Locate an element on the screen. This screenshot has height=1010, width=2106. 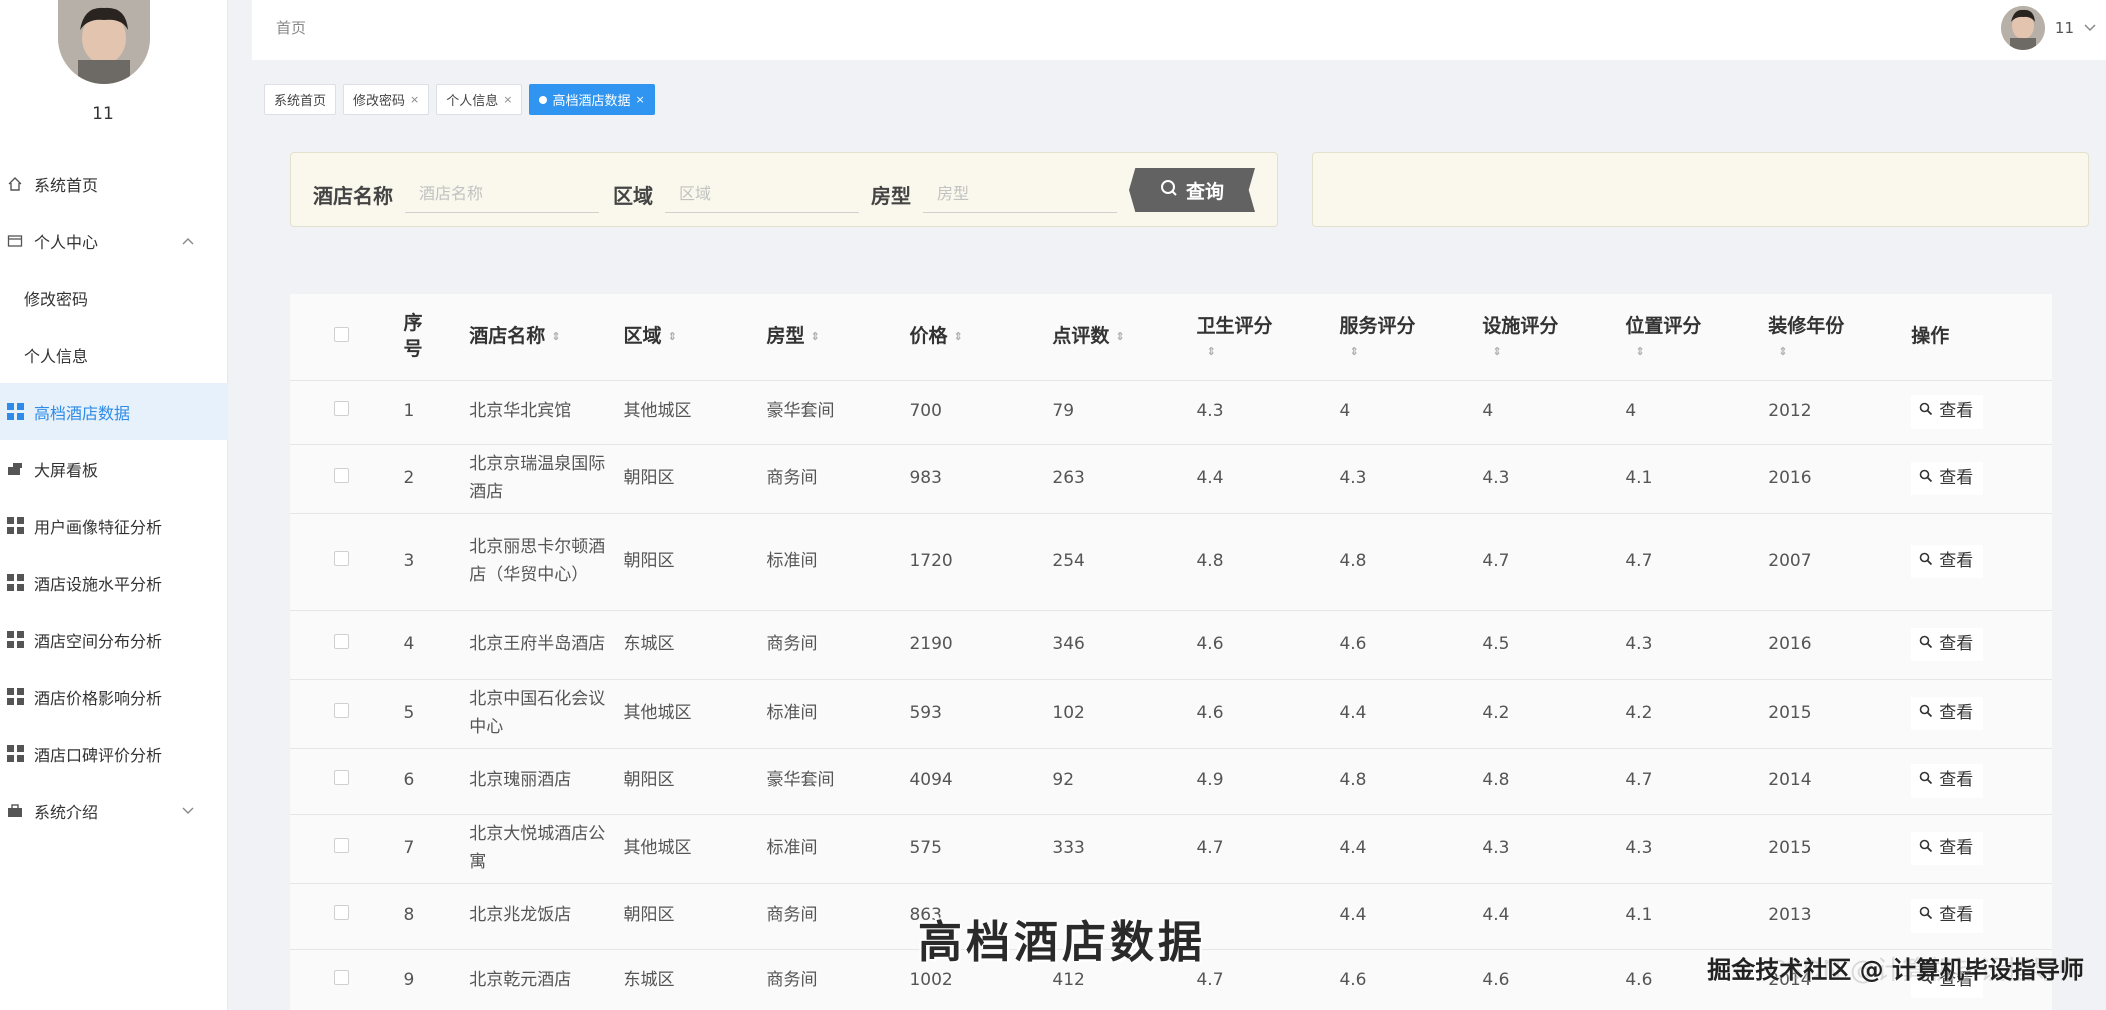
cell-location: 4 is located at coordinates (1697, 412).